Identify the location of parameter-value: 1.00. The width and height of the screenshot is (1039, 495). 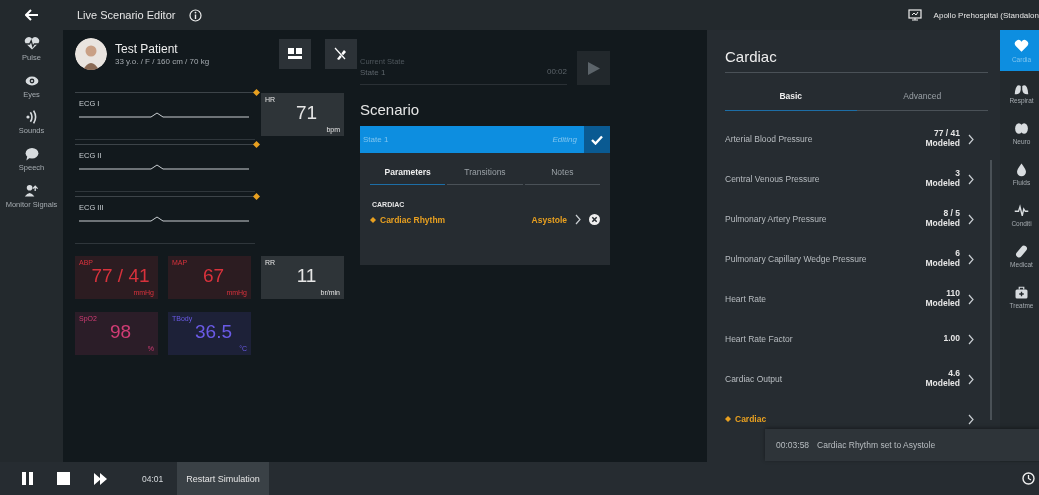
(951, 339).